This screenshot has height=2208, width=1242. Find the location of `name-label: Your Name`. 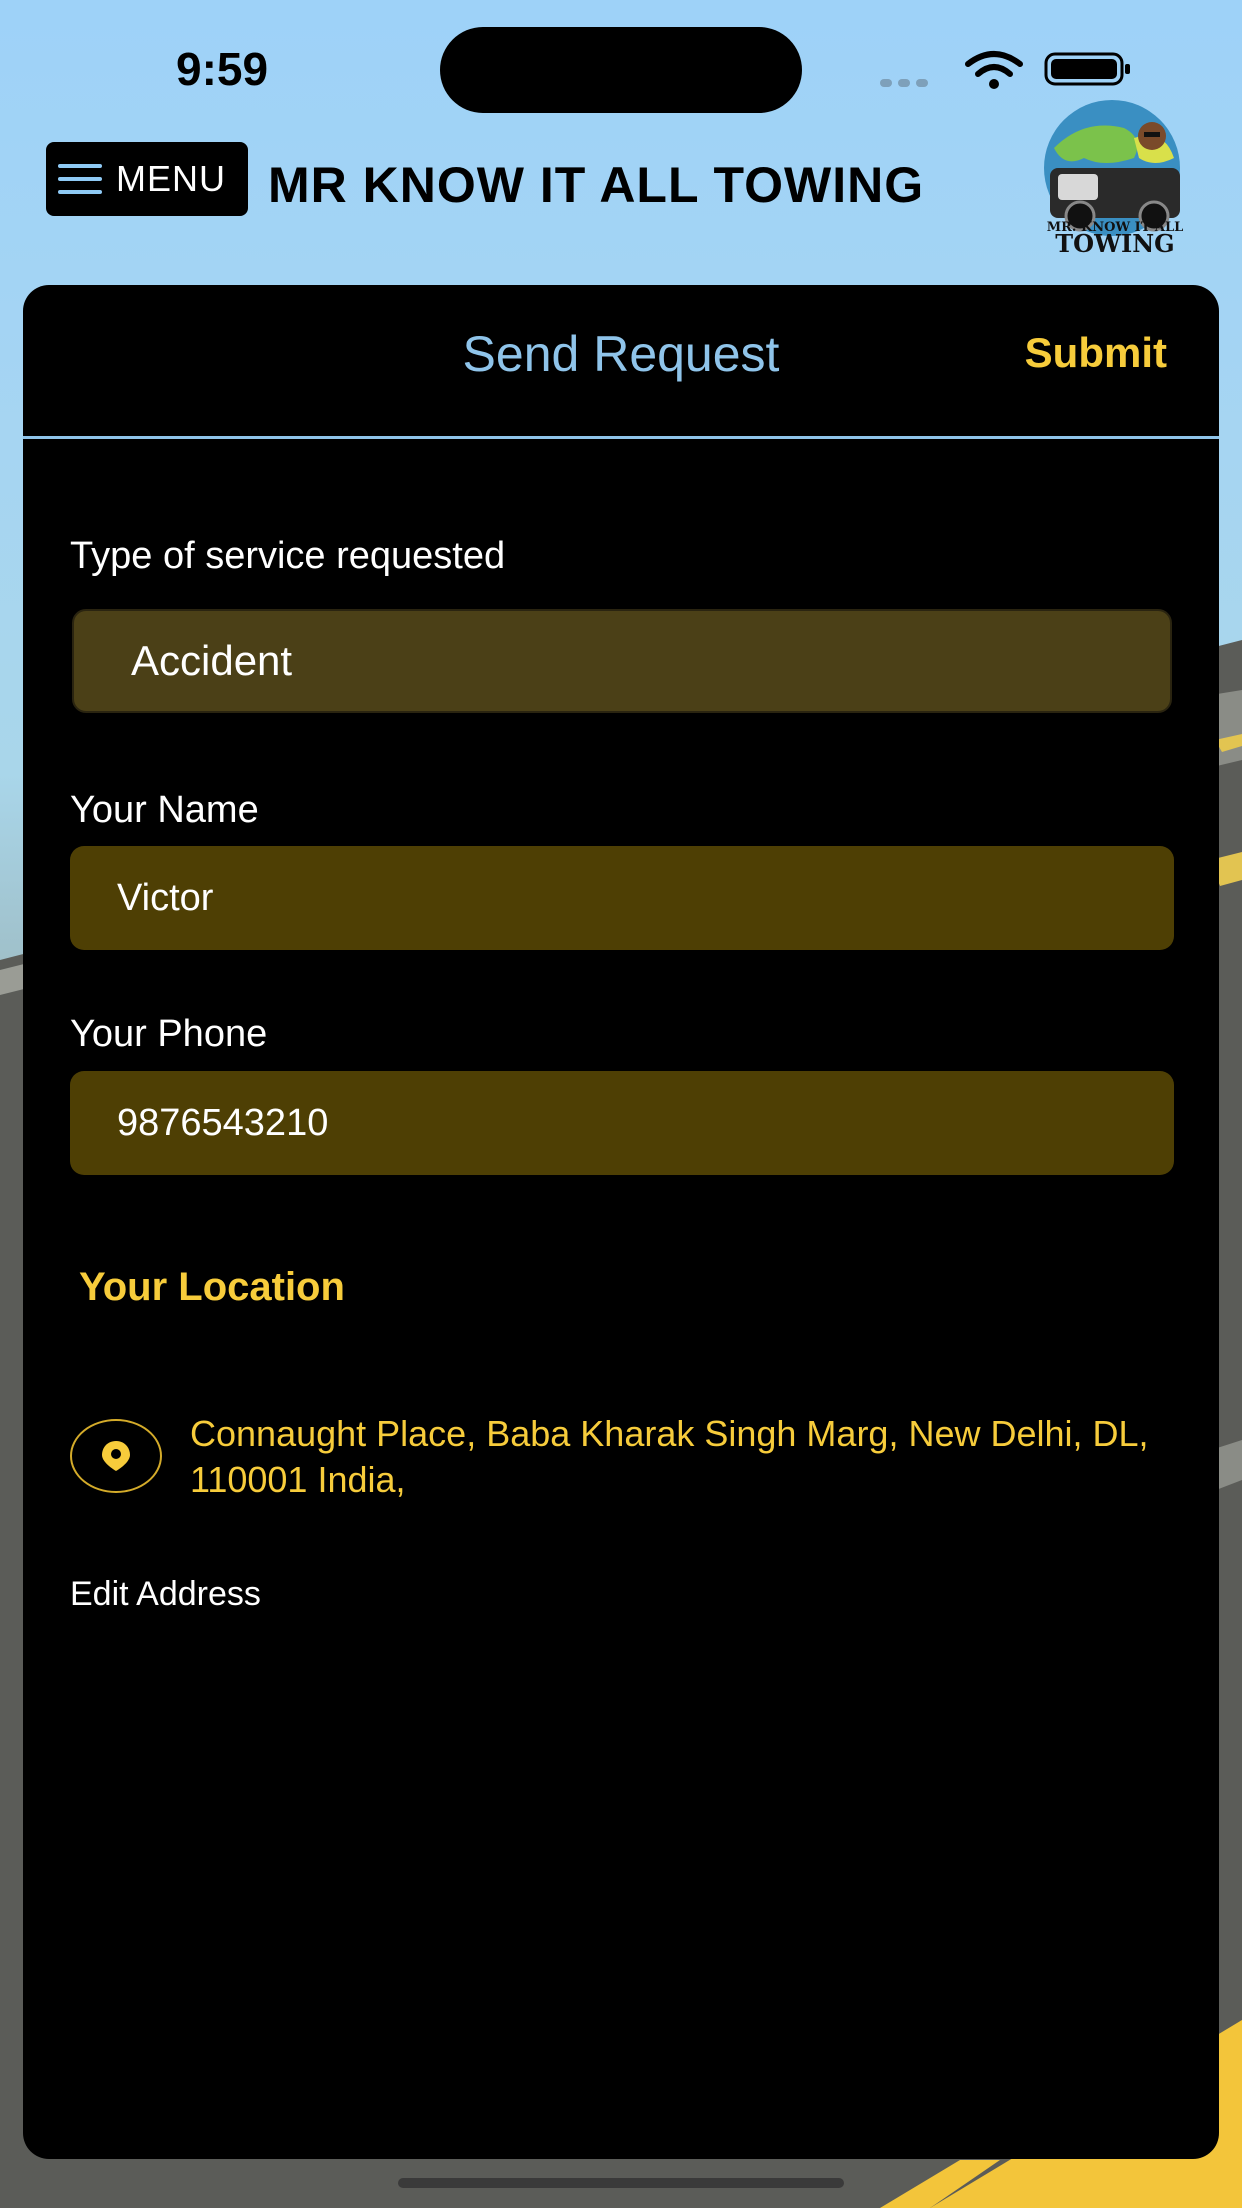

name-label: Your Name is located at coordinates (164, 810).